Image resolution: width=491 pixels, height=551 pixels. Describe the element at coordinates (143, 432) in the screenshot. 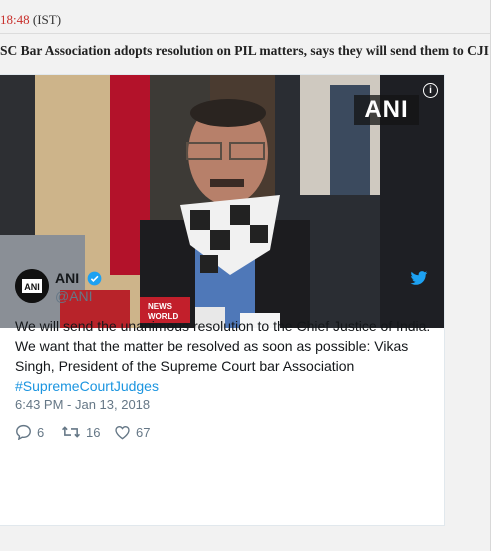

I see `like-count: 67` at that location.